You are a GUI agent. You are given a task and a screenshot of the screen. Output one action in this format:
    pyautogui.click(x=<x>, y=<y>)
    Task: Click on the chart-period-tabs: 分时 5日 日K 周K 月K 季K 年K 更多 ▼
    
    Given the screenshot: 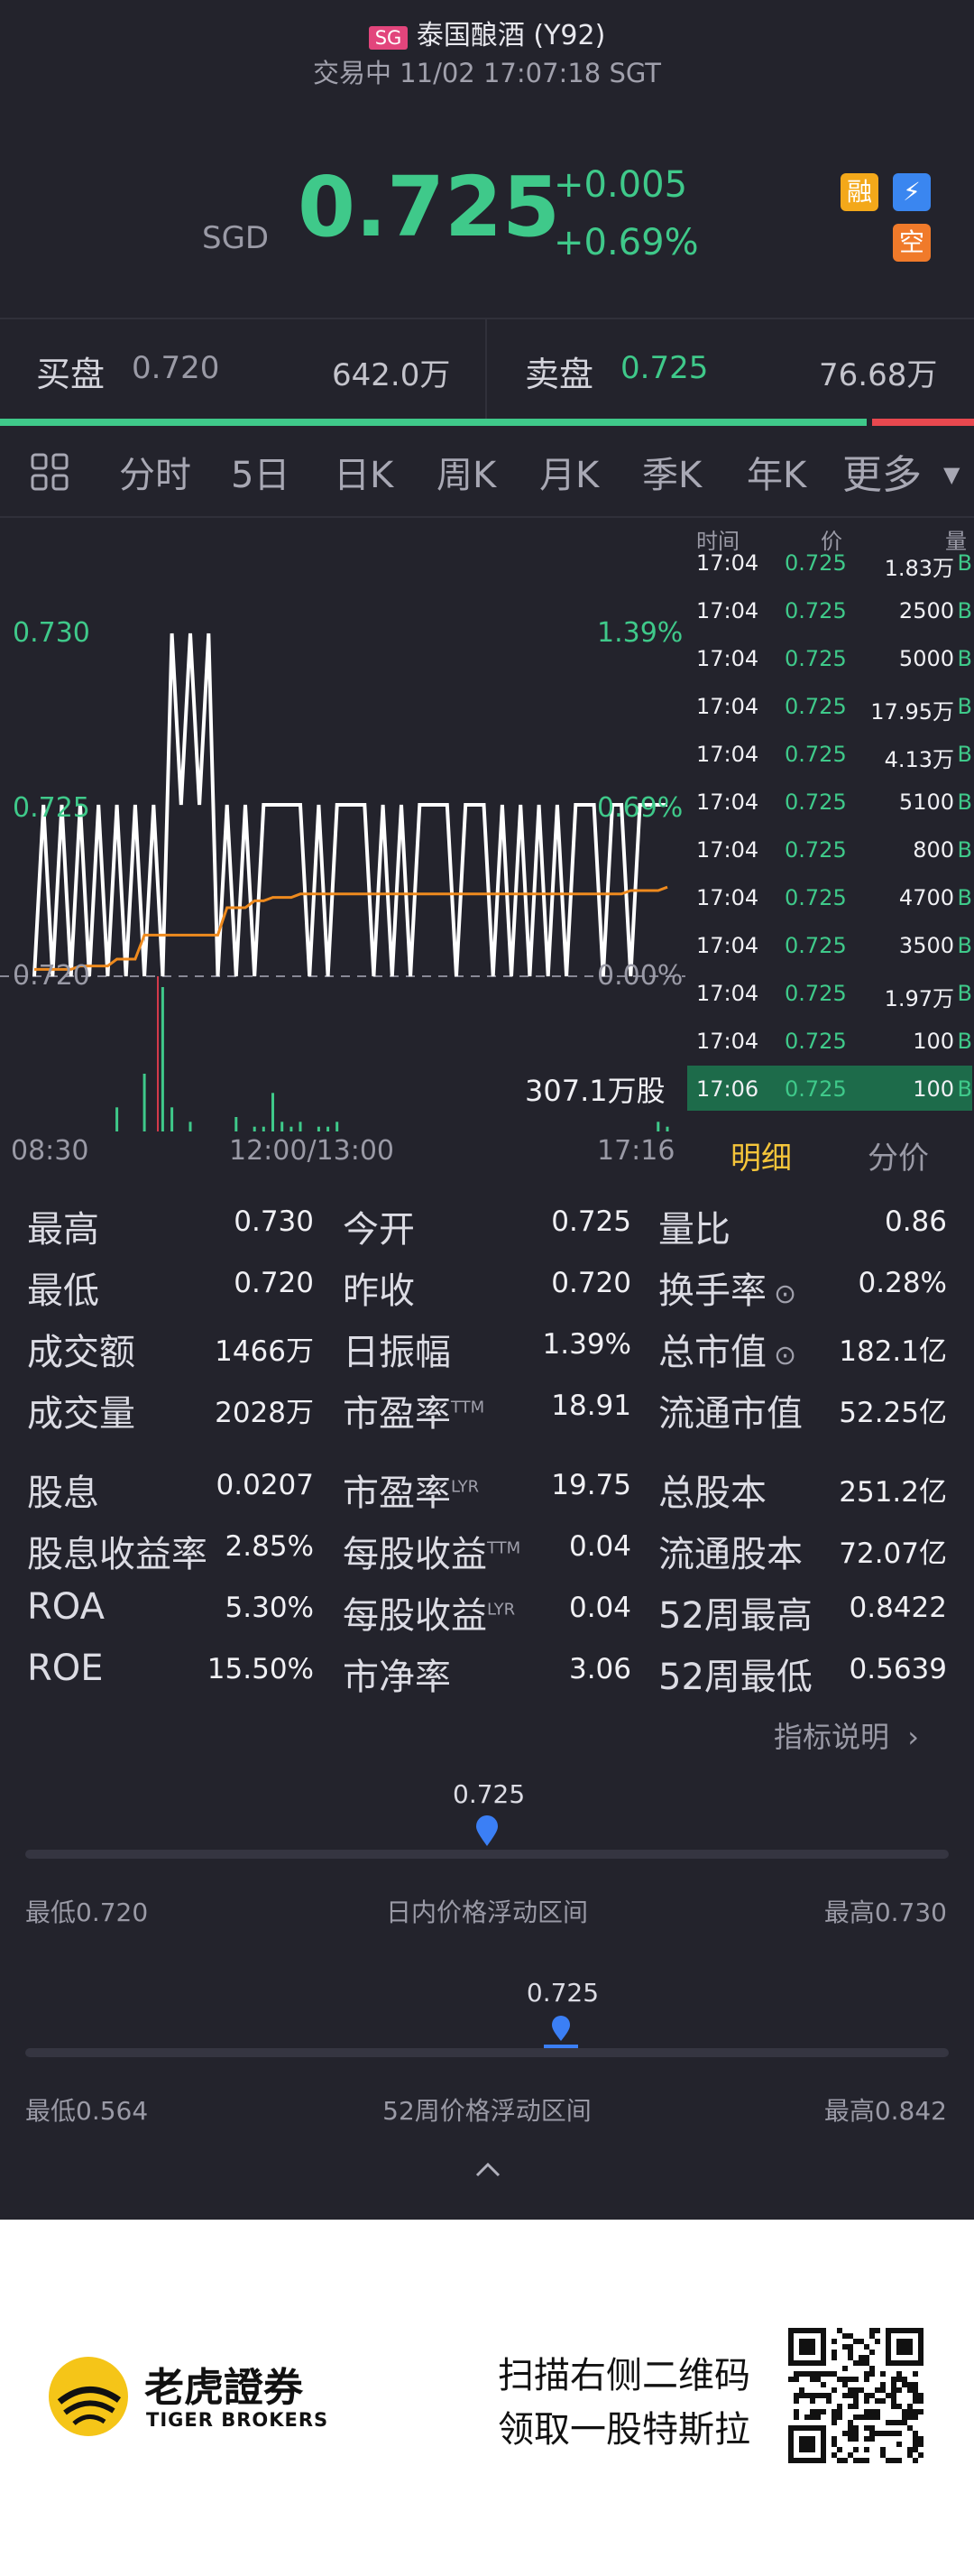 What is the action you would take?
    pyautogui.click(x=487, y=472)
    